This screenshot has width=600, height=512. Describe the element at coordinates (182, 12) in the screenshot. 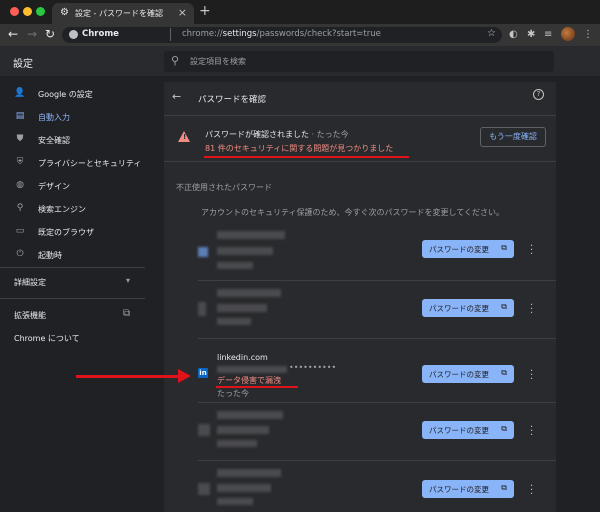

I see `close-icon: ×` at that location.